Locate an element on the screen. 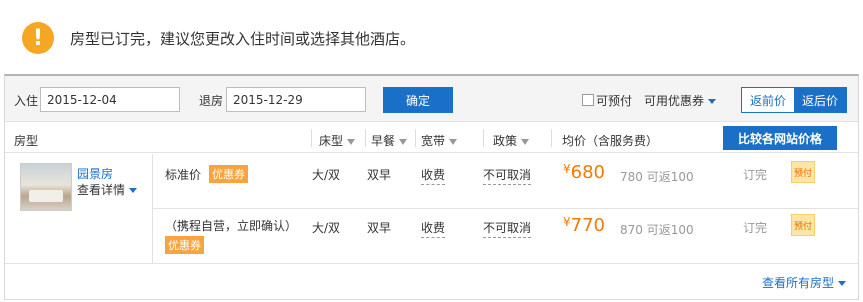  prepay-checkbox is located at coordinates (588, 100).